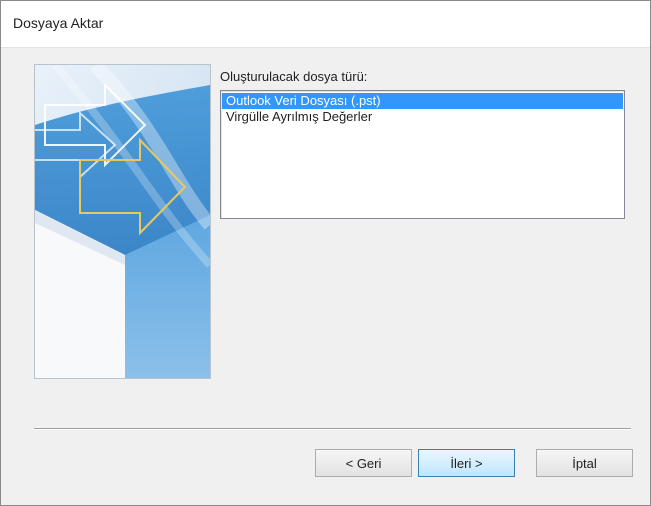 The image size is (651, 506). What do you see at coordinates (422, 117) in the screenshot?
I see `list-item: Virgülle Ayrılmış Değerler` at bounding box center [422, 117].